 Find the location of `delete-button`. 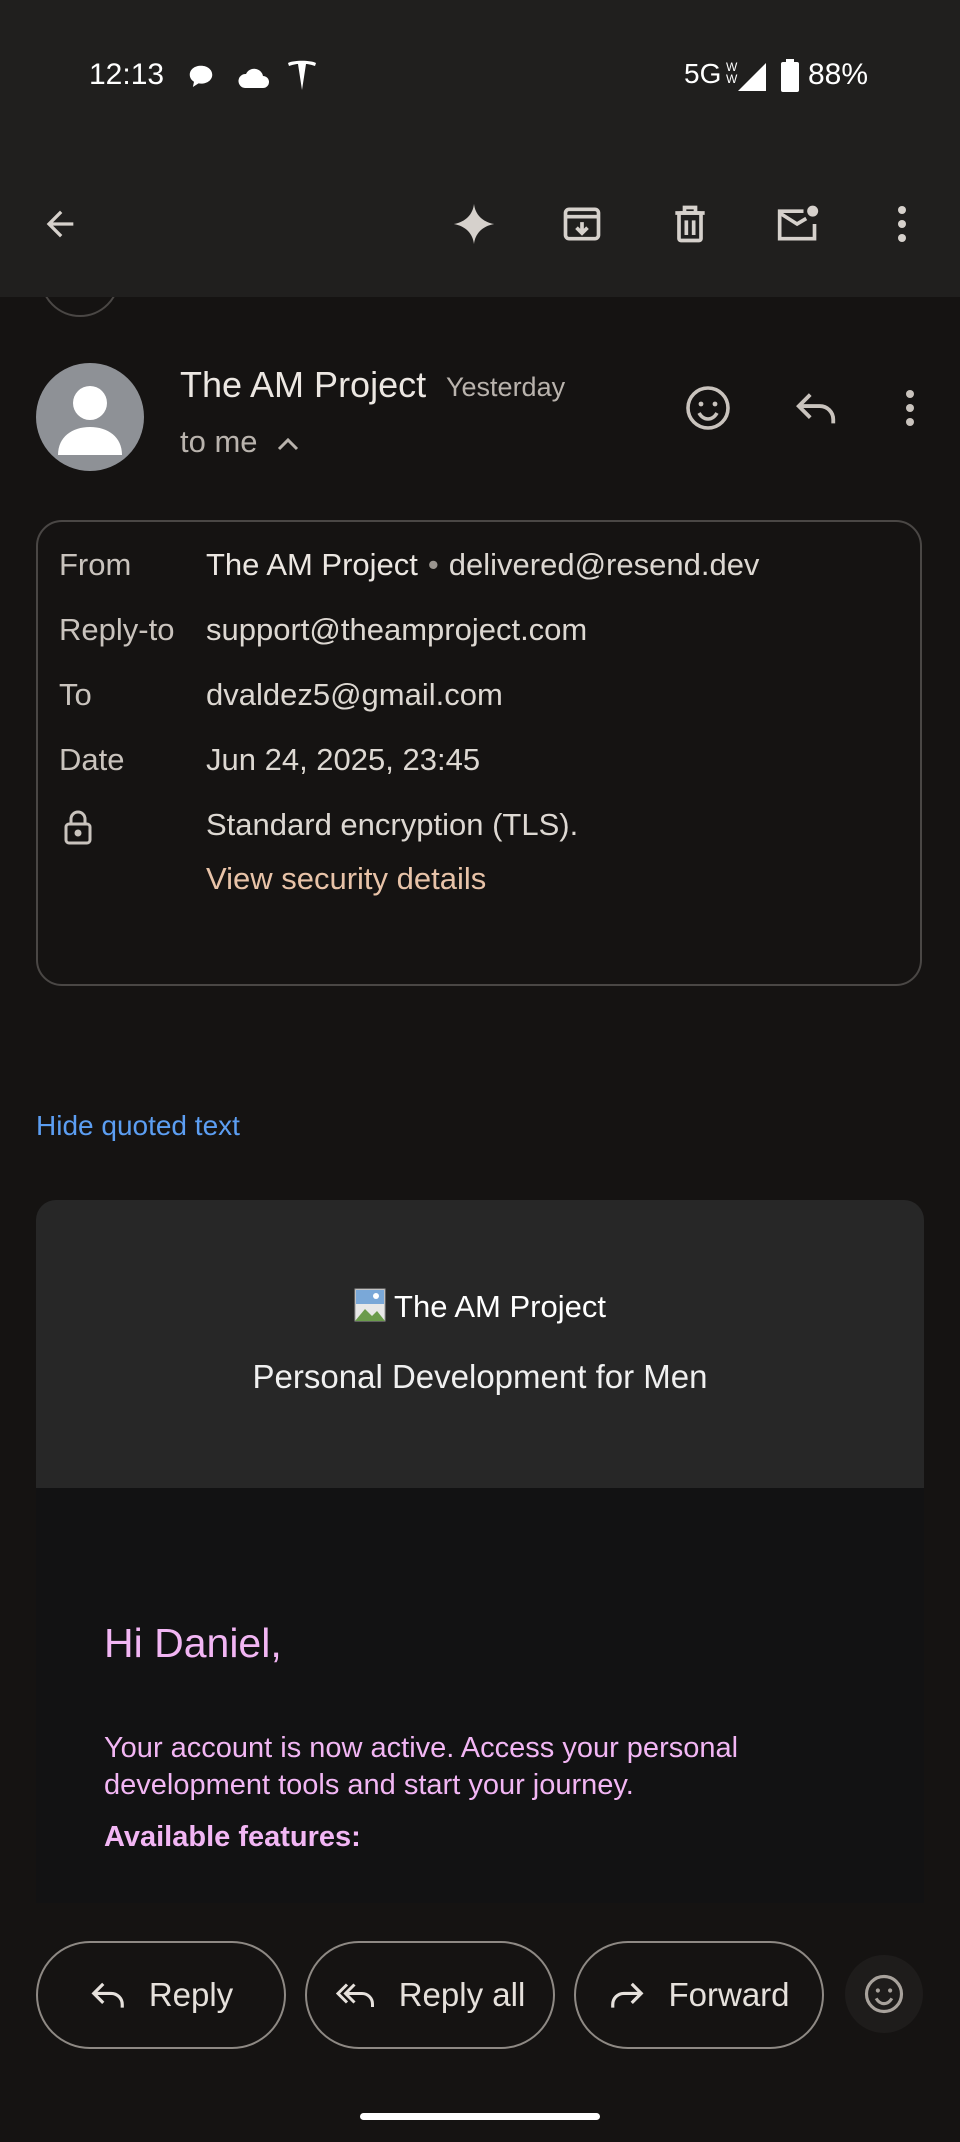

delete-button is located at coordinates (690, 224).